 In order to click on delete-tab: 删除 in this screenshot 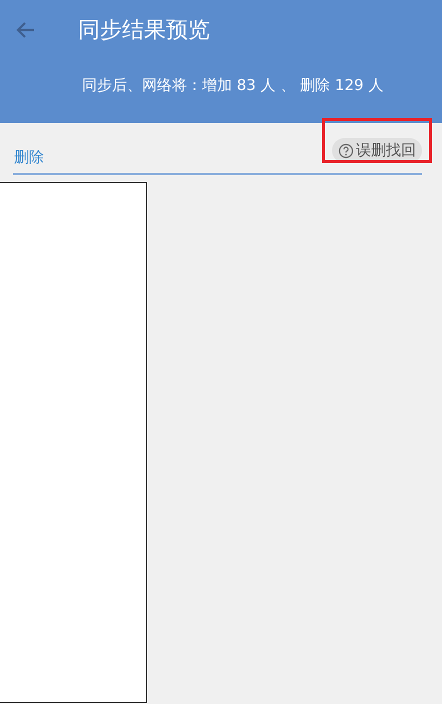, I will do `click(29, 160)`.